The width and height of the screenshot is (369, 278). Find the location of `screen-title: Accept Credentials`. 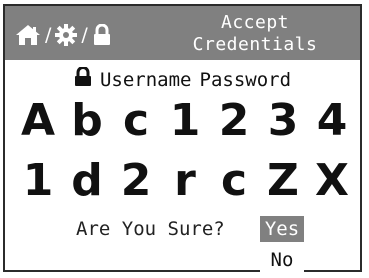

screen-title: Accept Credentials is located at coordinates (255, 34).